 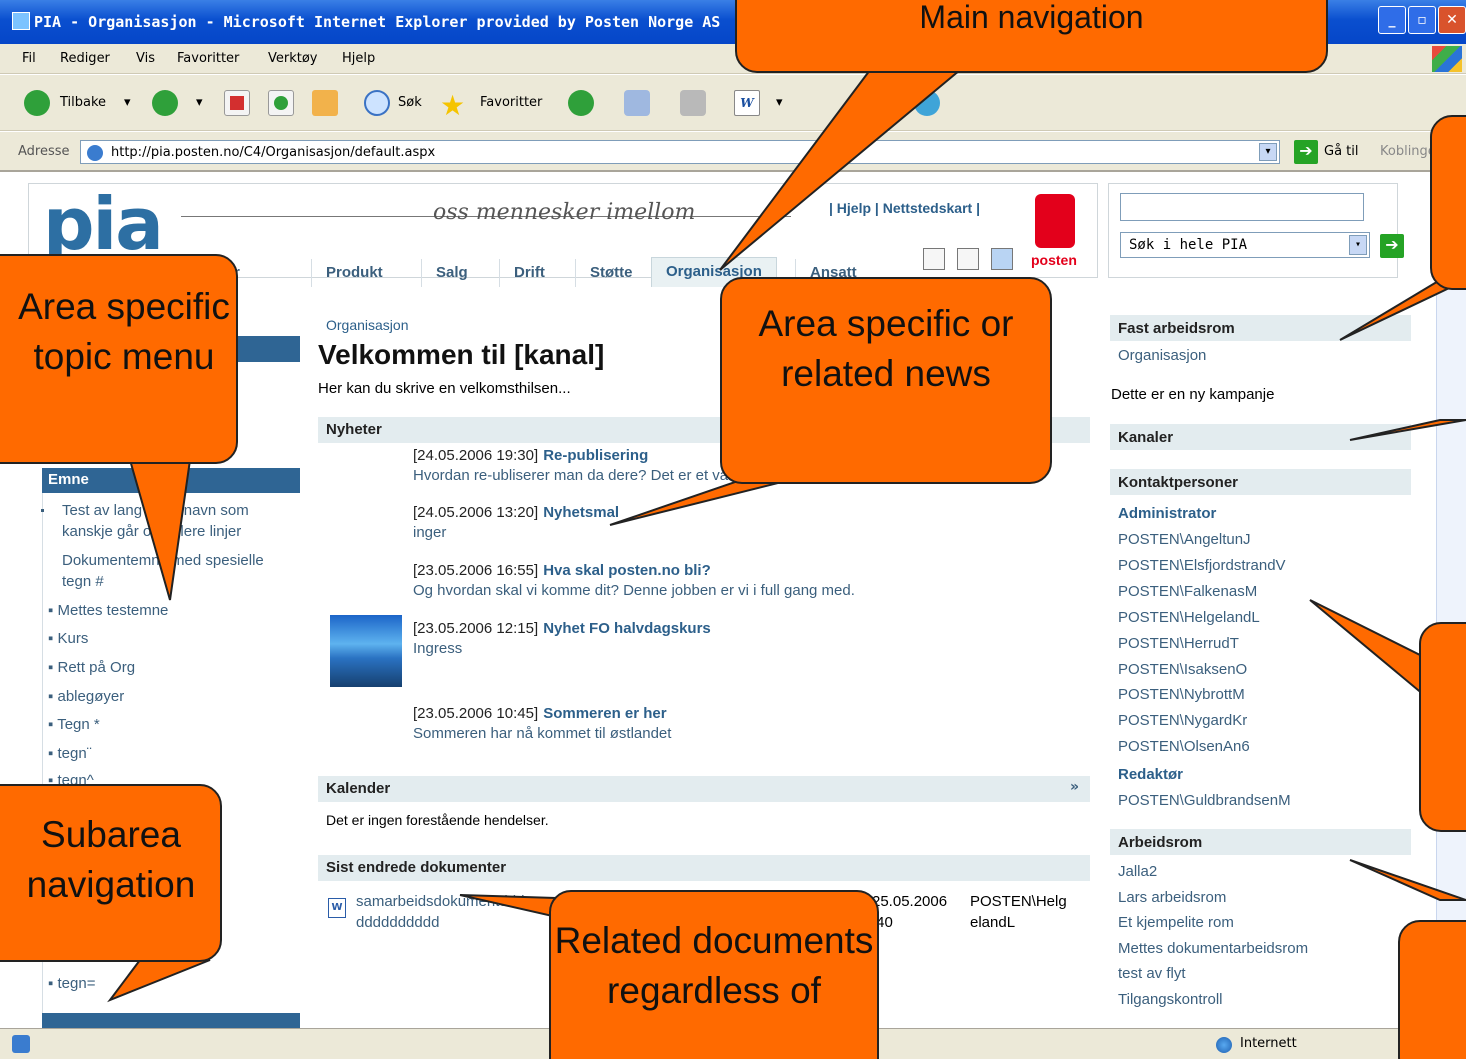 I want to click on callout-news: Area specific or related news, so click(x=886, y=380).